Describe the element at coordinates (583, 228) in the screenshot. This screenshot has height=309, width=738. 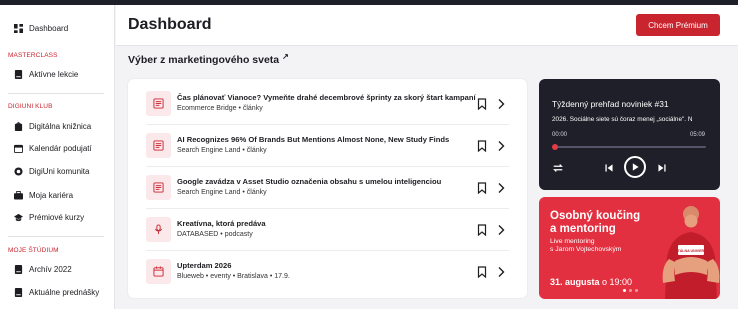
I see `promo-heading-line: a mentoring` at that location.